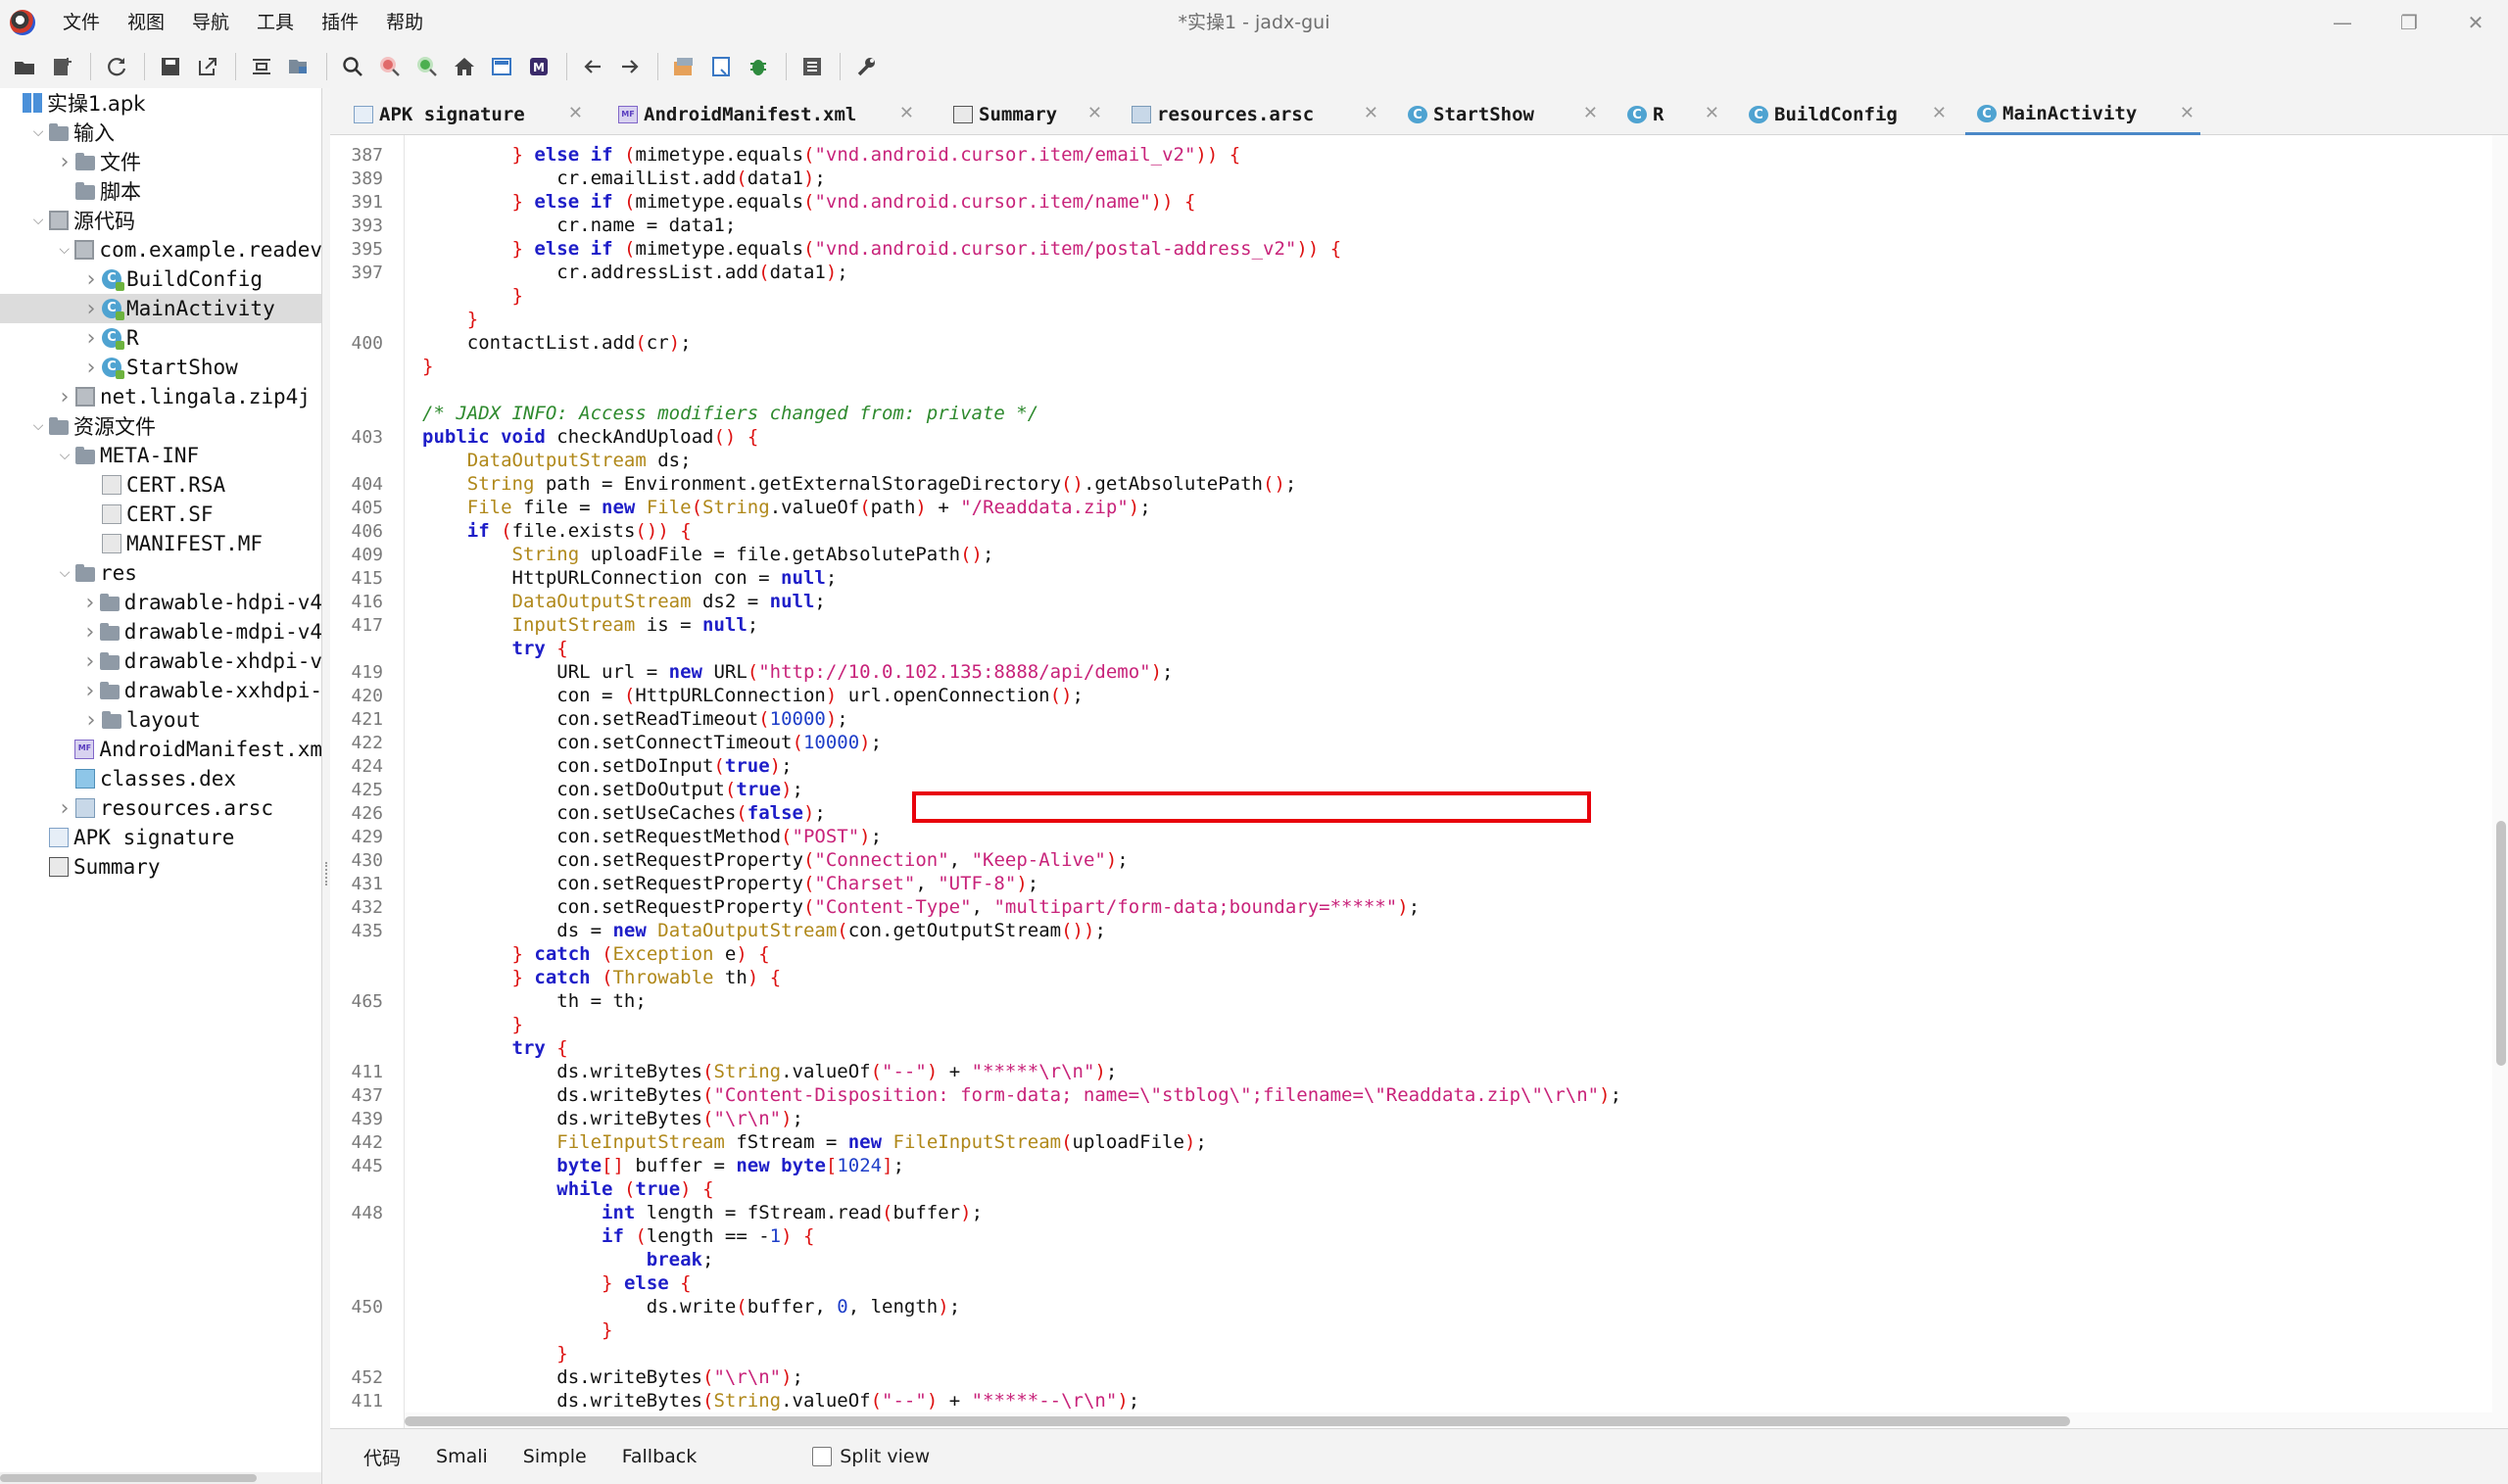  Describe the element at coordinates (275, 22) in the screenshot. I see `menu-item-3: 工具` at that location.